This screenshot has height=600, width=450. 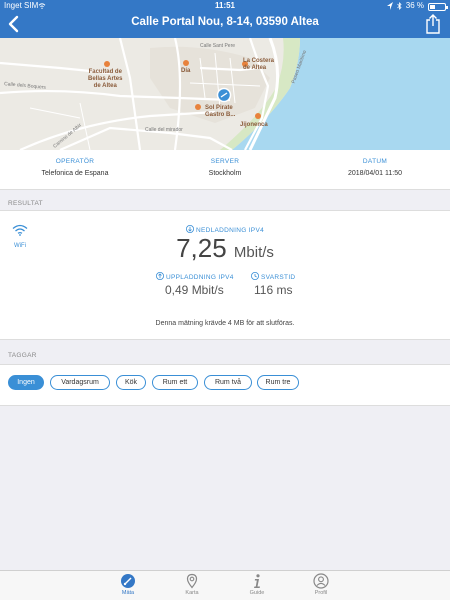 I want to click on date-column: DATUM 2018/04/01 11:50, so click(x=375, y=167).